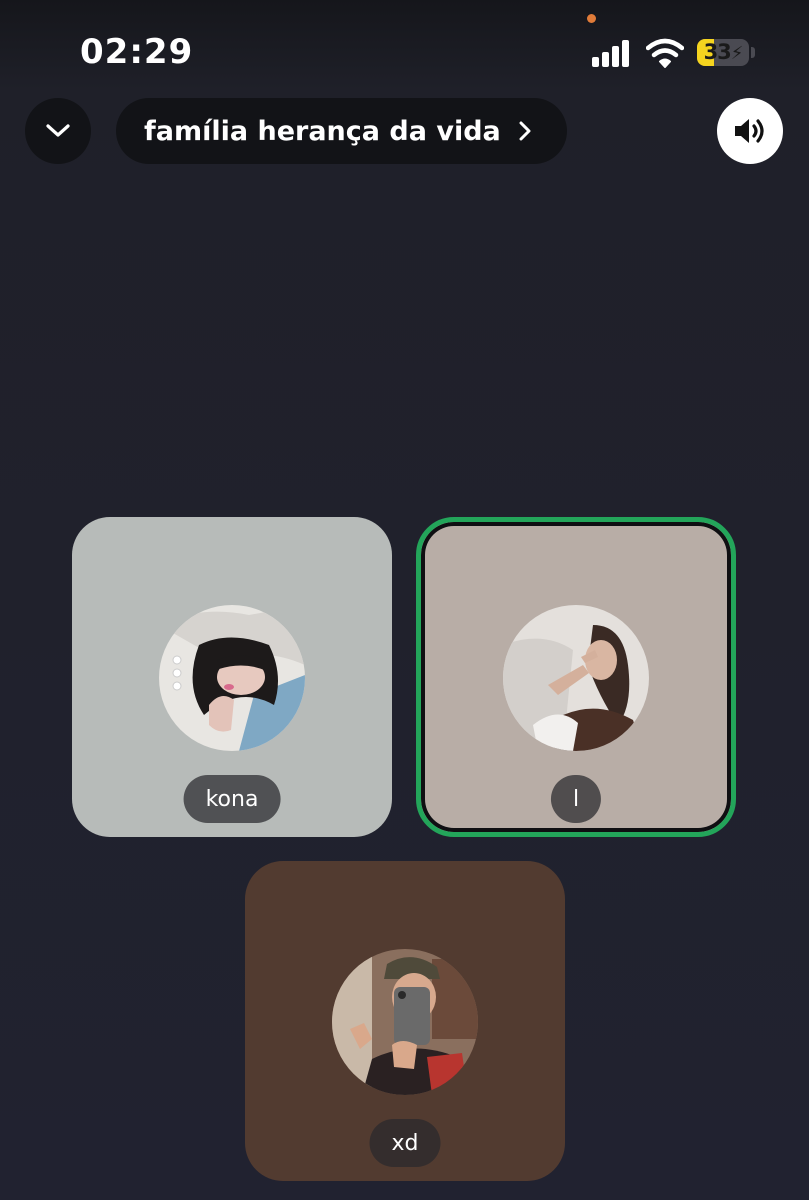 The width and height of the screenshot is (809, 1200). I want to click on status-time: 02:29, so click(137, 52).